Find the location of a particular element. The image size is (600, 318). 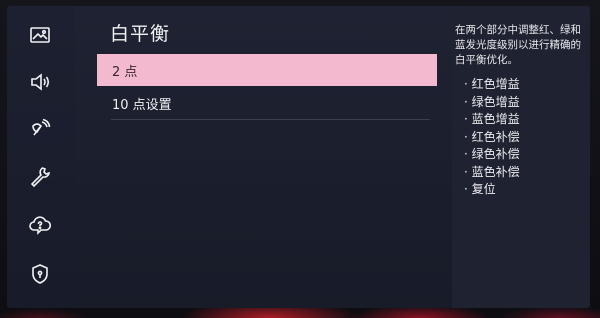

list-item: · 蓝色增益 is located at coordinates (492, 119).